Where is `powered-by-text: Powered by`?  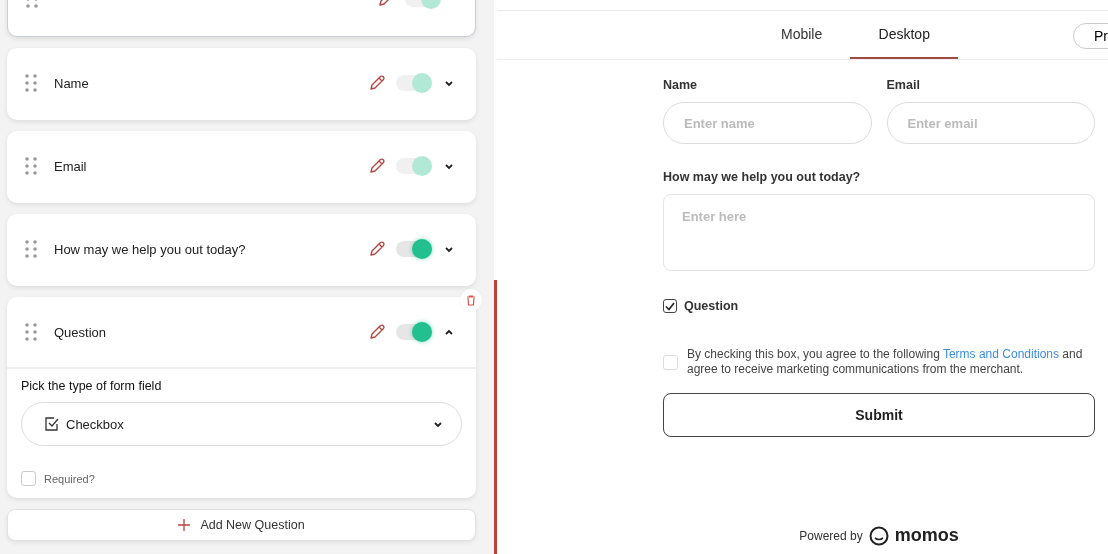
powered-by-text: Powered by is located at coordinates (831, 535).